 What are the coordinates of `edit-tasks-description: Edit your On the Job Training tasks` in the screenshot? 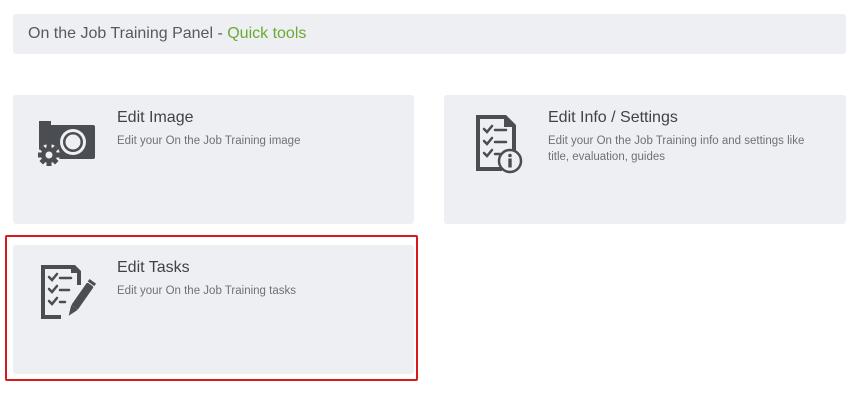 It's located at (206, 291).